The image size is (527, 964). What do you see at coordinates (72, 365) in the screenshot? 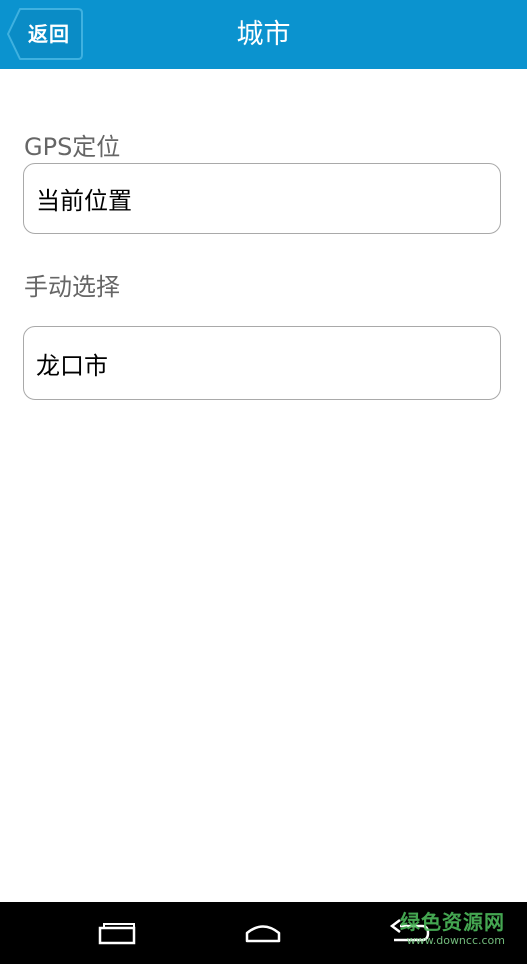
I see `city-select-value: 龙口市` at bounding box center [72, 365].